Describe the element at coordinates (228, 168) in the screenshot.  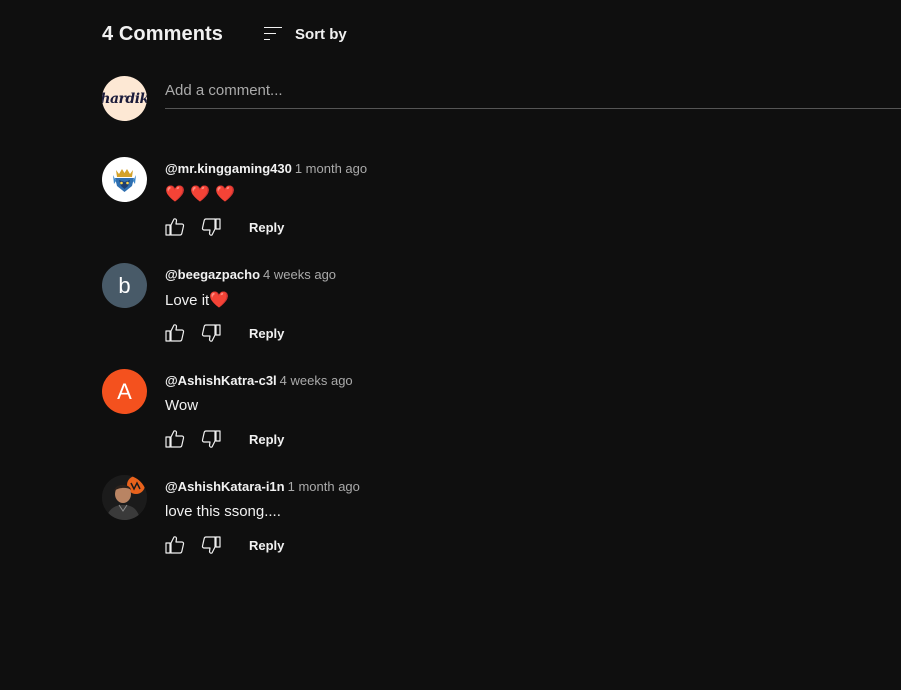
I see `comment-author: @mr.kinggaming430` at that location.